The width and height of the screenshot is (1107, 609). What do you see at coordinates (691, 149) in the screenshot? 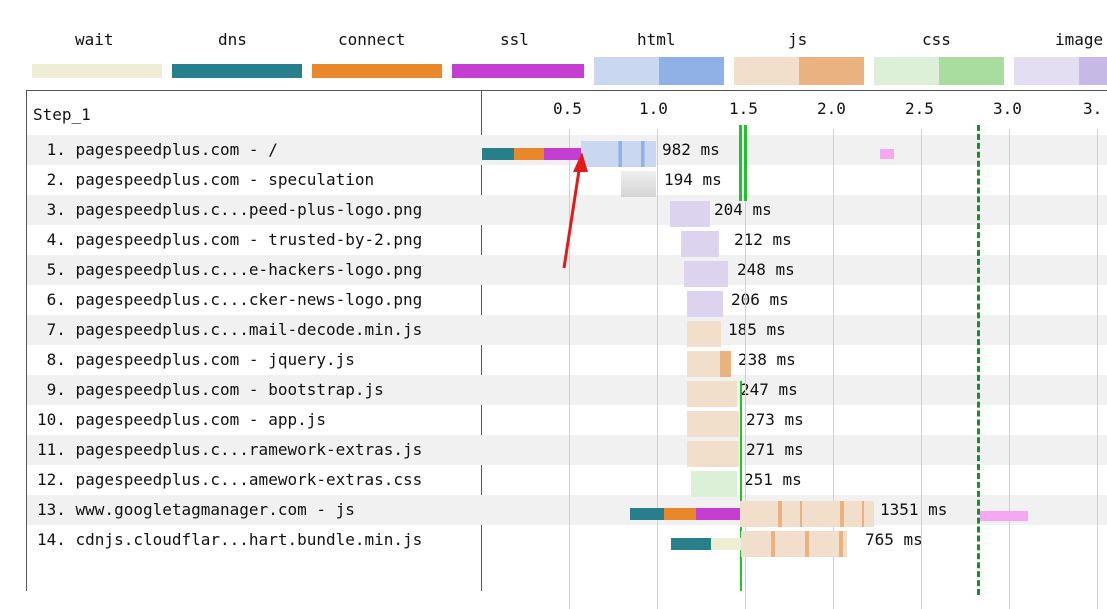
I see `request-duration: 982 ms` at bounding box center [691, 149].